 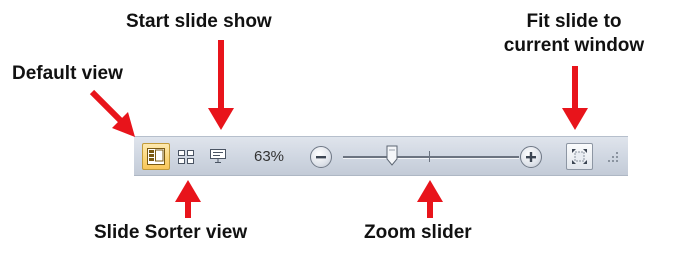 What do you see at coordinates (188, 199) in the screenshot?
I see `arrow-slide-sorter-view` at bounding box center [188, 199].